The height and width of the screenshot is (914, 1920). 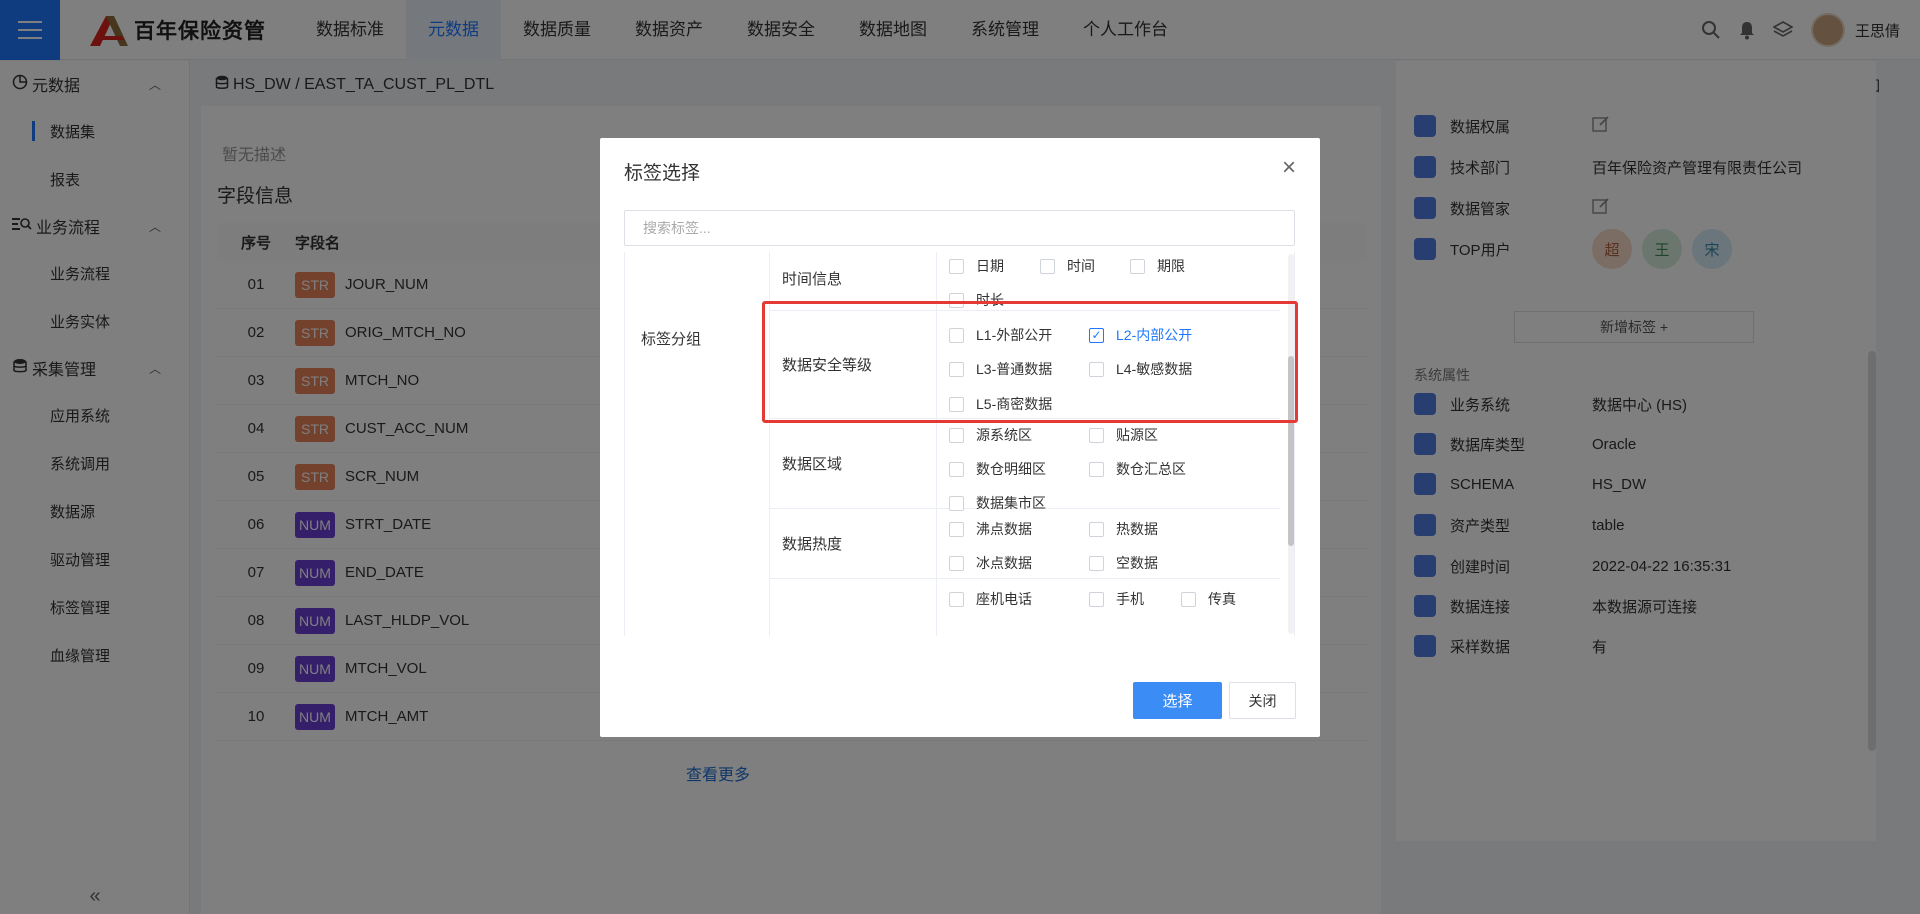 I want to click on tag-option-label: 传真, so click(x=1222, y=599).